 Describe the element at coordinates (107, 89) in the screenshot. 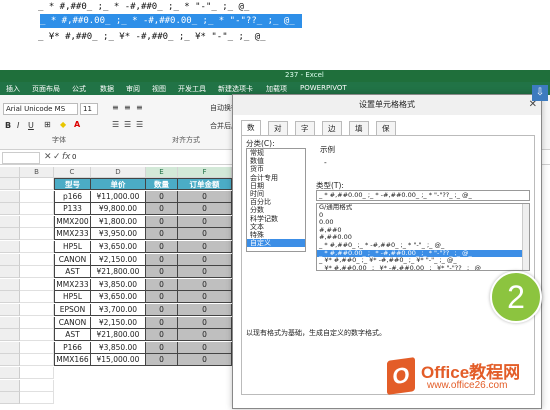

I see `tab-data: 数据` at that location.